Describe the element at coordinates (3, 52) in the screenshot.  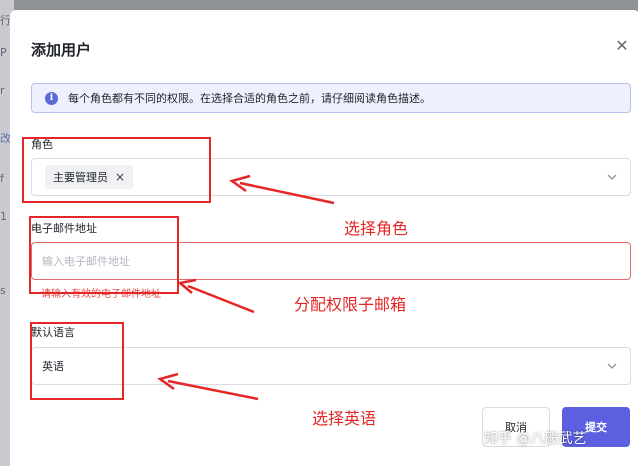
I see `background-text: P` at that location.